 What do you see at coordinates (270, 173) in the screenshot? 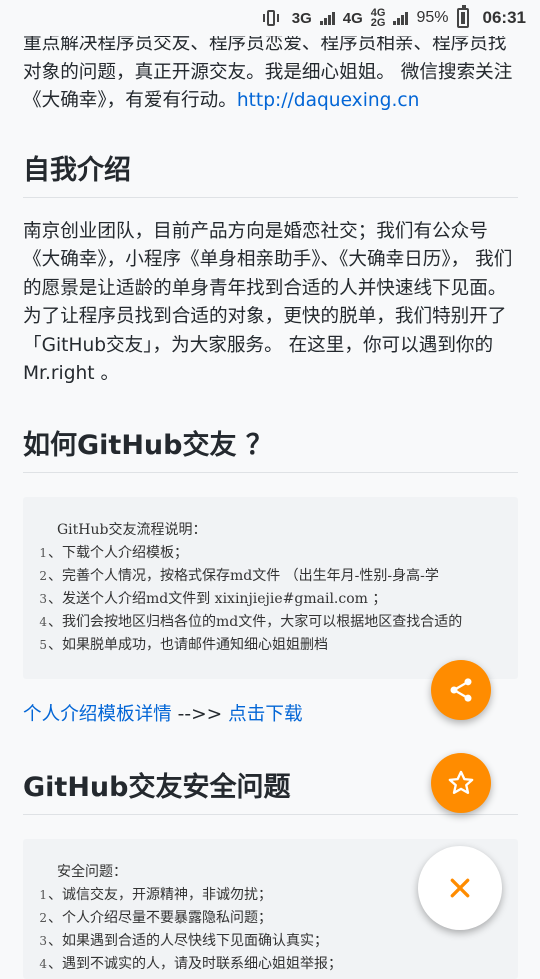
I see `heading-self-intro: 自我介绍` at bounding box center [270, 173].